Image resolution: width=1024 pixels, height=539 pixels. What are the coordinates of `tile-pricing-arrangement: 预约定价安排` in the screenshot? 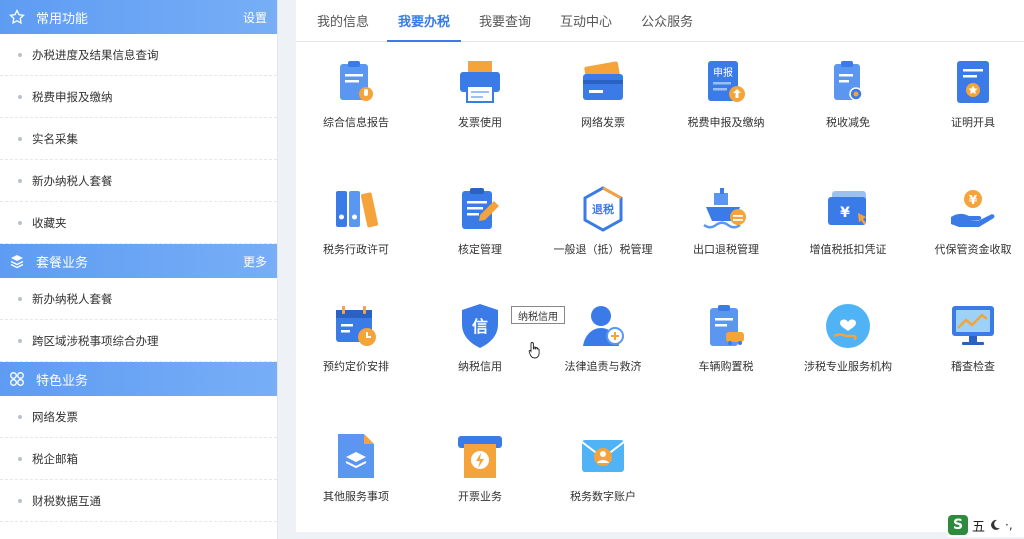 It's located at (356, 341).